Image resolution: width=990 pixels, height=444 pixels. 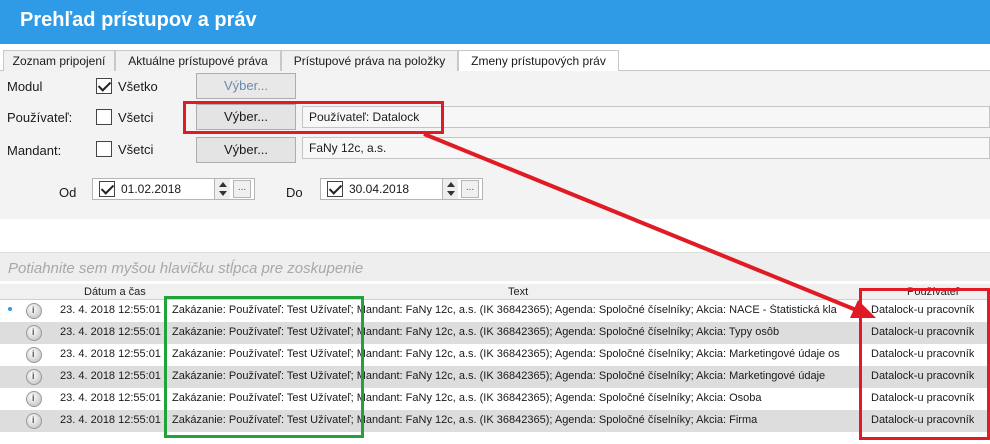 I want to click on current-row-indicator, so click(x=10, y=309).